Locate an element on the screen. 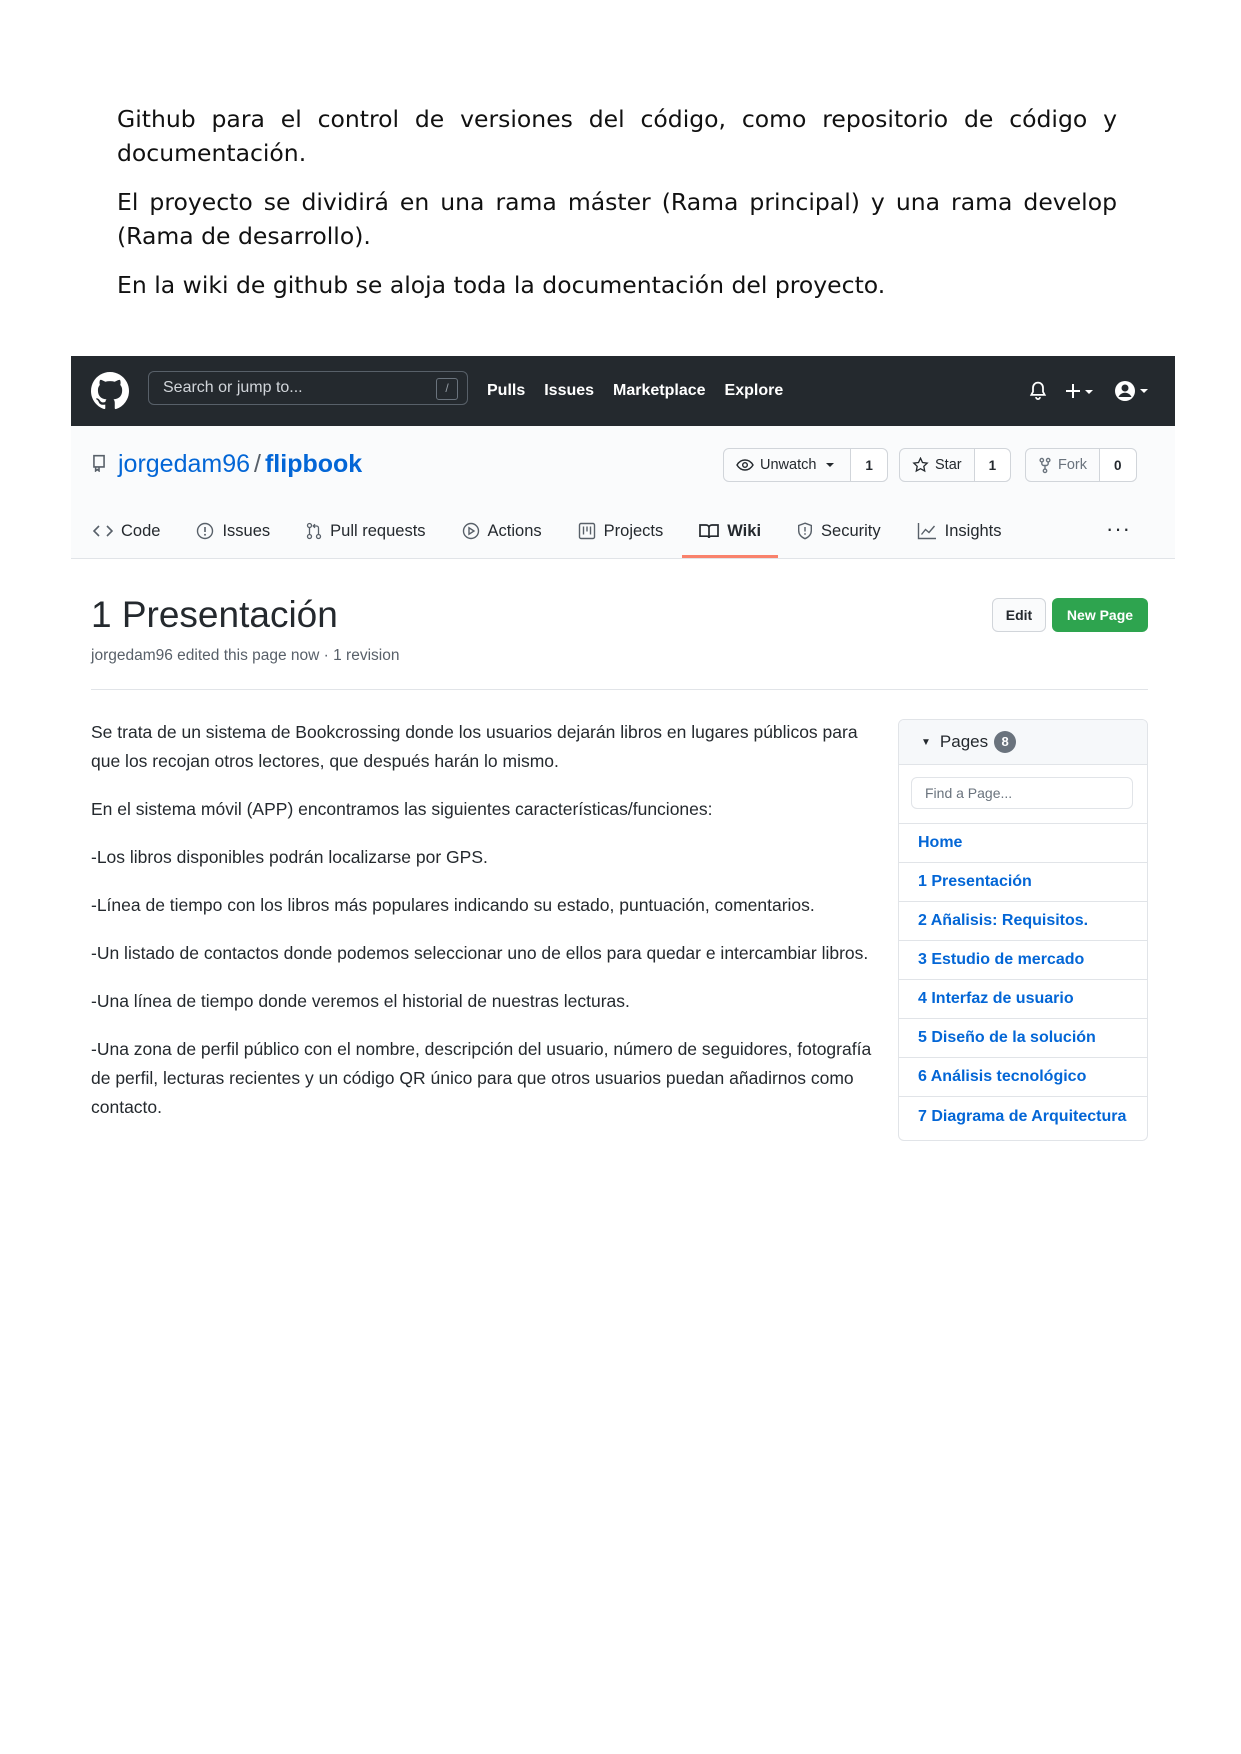  repo-title: jorgedam96/flipbook is located at coordinates (240, 464).